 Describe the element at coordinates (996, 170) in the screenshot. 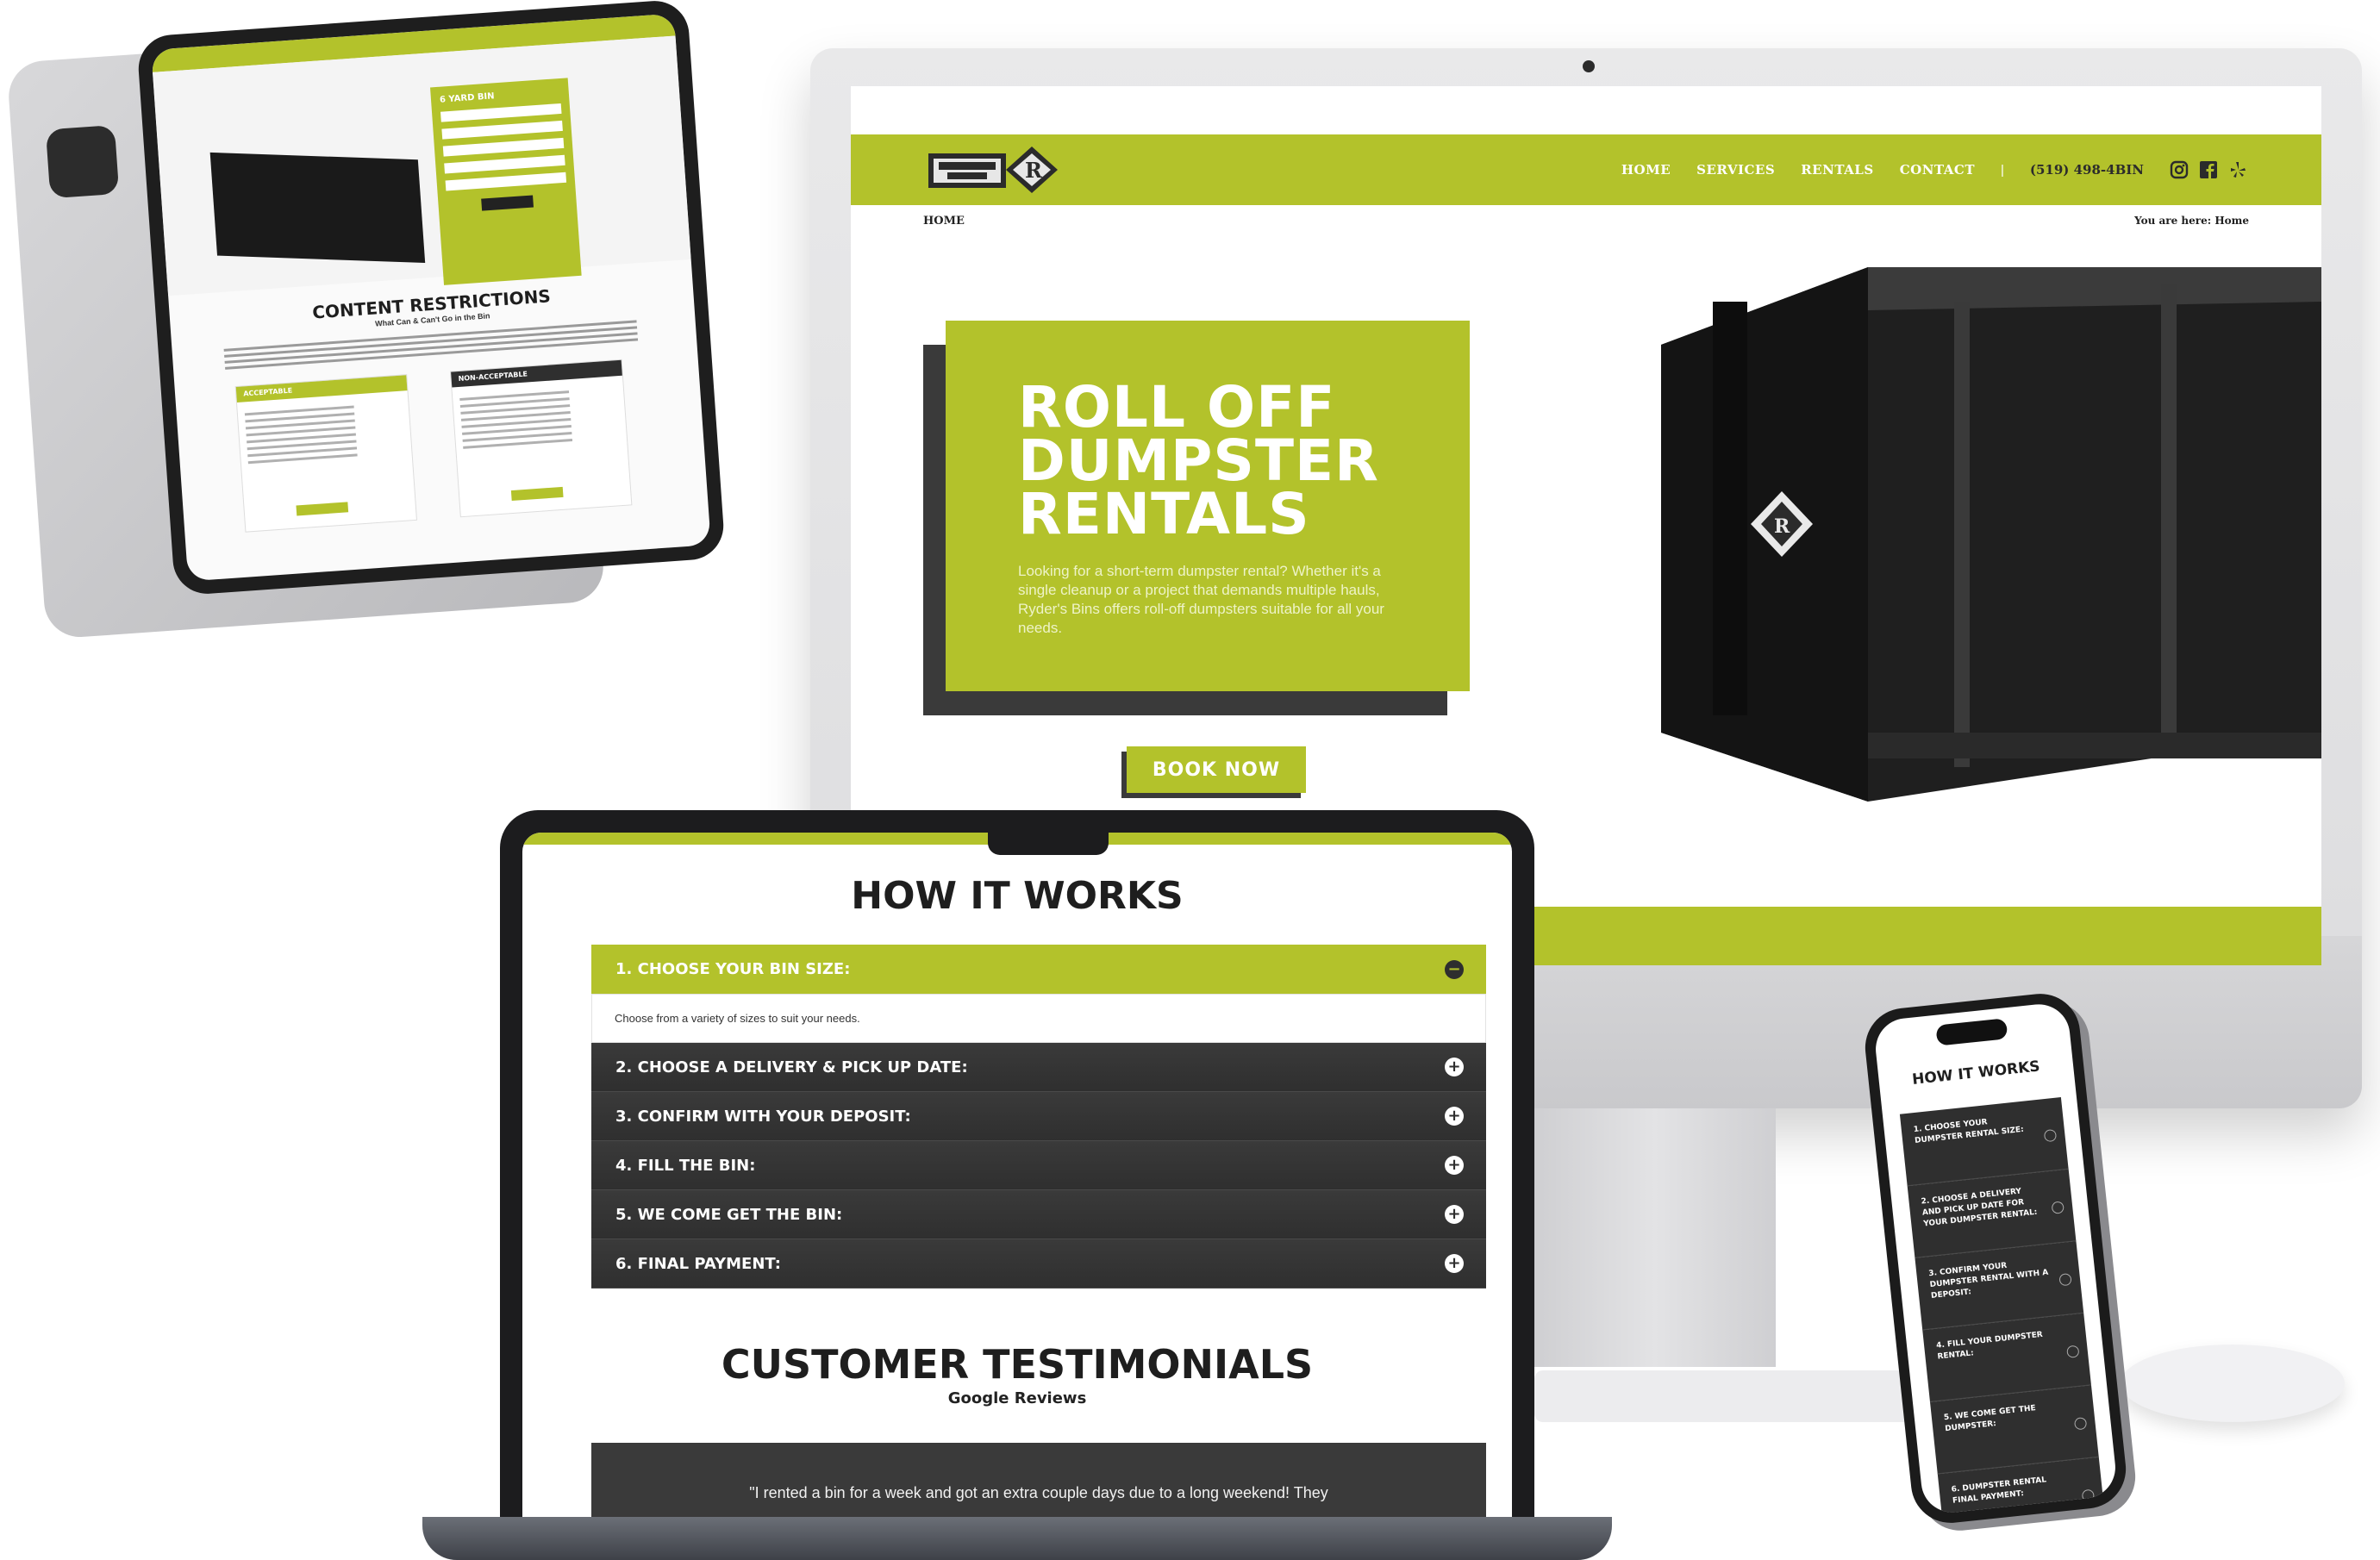

I see `ryders-bins-logo: R` at that location.